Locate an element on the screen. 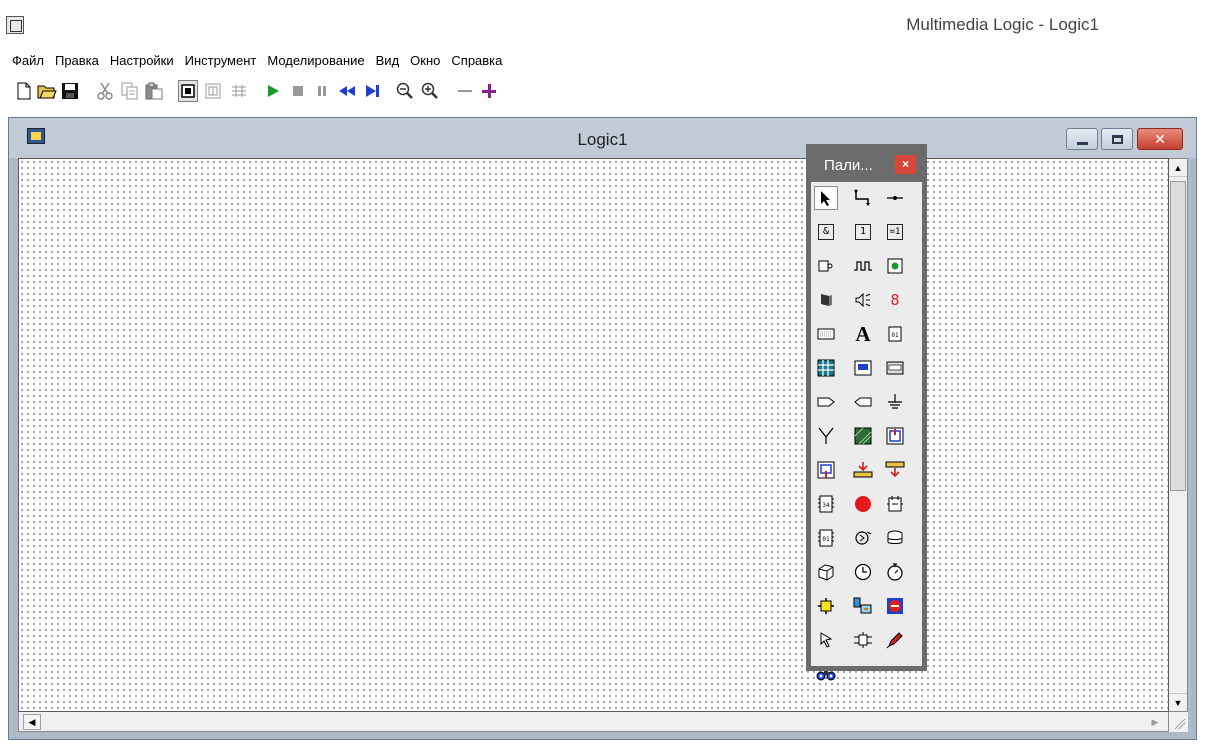 The image size is (1205, 747). app-title-bar: Multimedia Logic - Logic1 is located at coordinates (602, 26).